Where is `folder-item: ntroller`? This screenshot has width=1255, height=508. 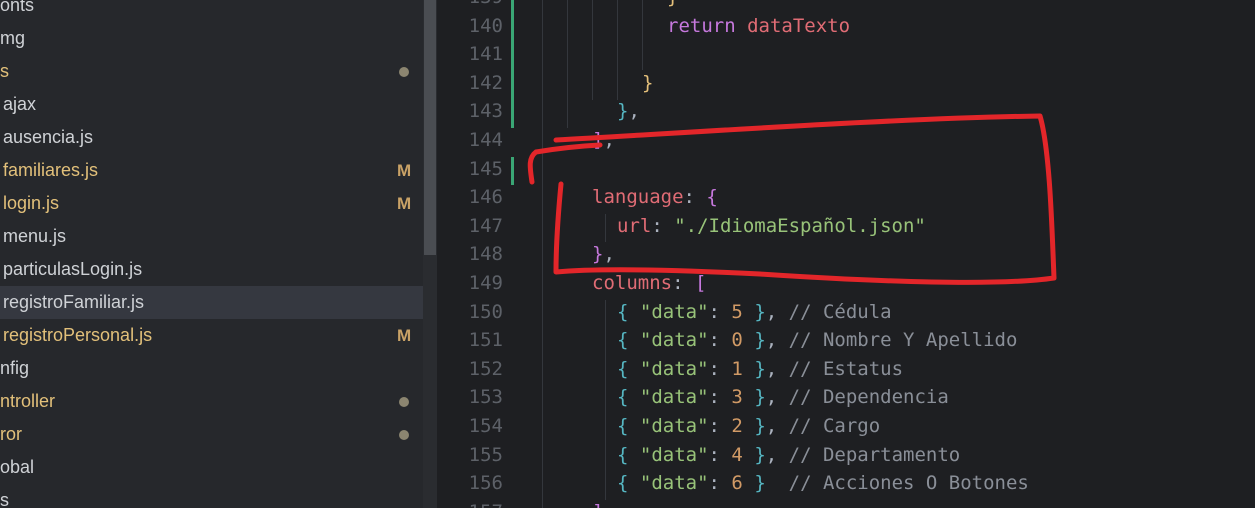 folder-item: ntroller is located at coordinates (211, 401).